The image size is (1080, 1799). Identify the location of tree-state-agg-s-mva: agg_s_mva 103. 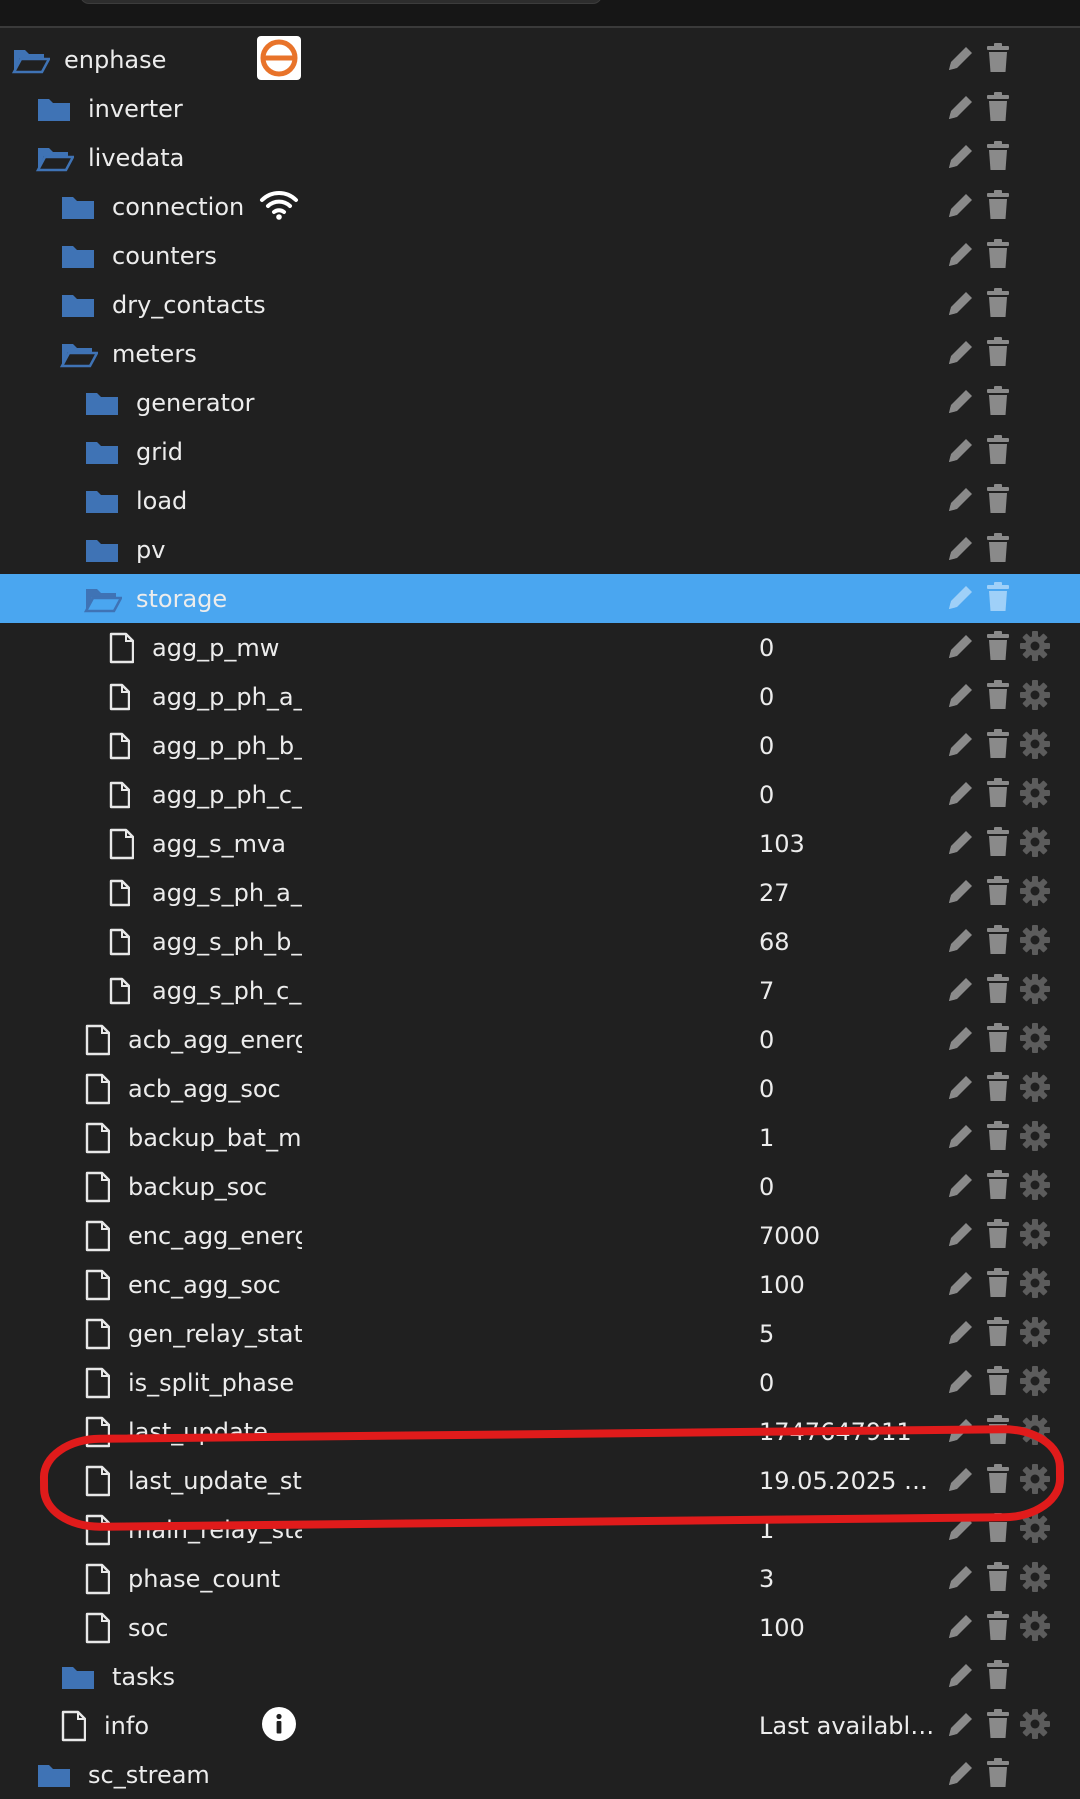
(540, 843).